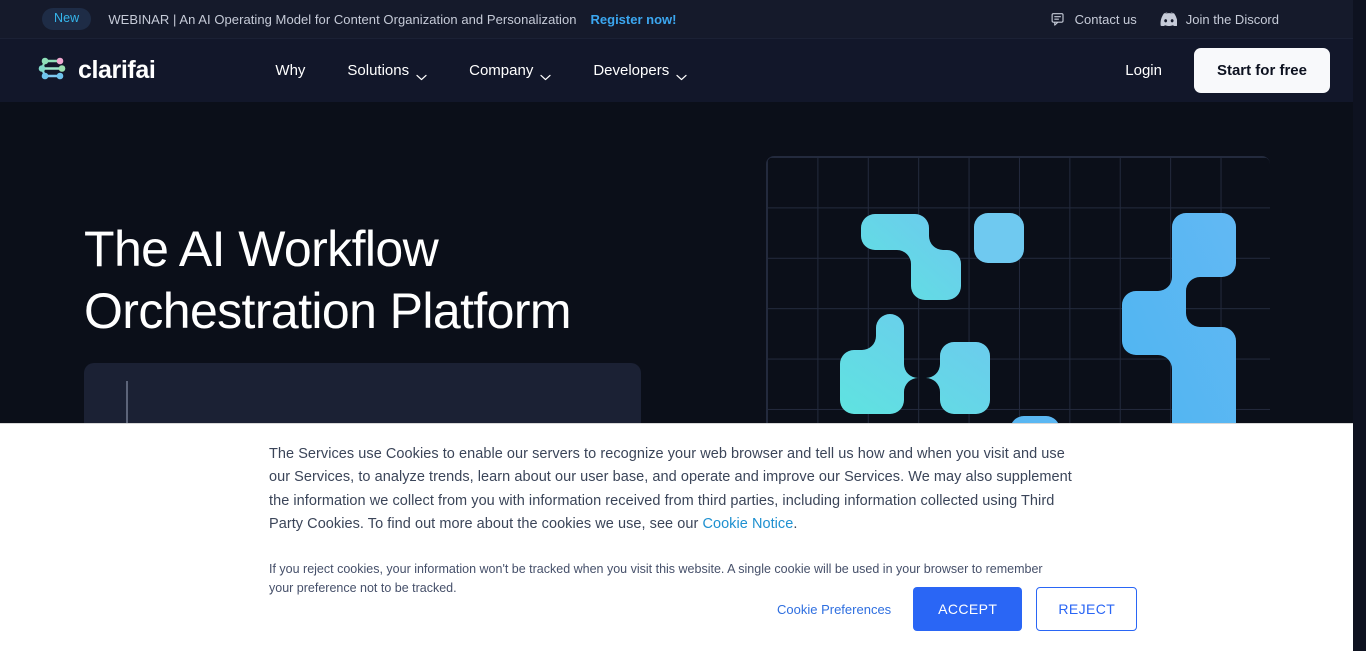 The height and width of the screenshot is (651, 1366). What do you see at coordinates (968, 609) in the screenshot?
I see `accept-cookies-button: ACCEPT` at bounding box center [968, 609].